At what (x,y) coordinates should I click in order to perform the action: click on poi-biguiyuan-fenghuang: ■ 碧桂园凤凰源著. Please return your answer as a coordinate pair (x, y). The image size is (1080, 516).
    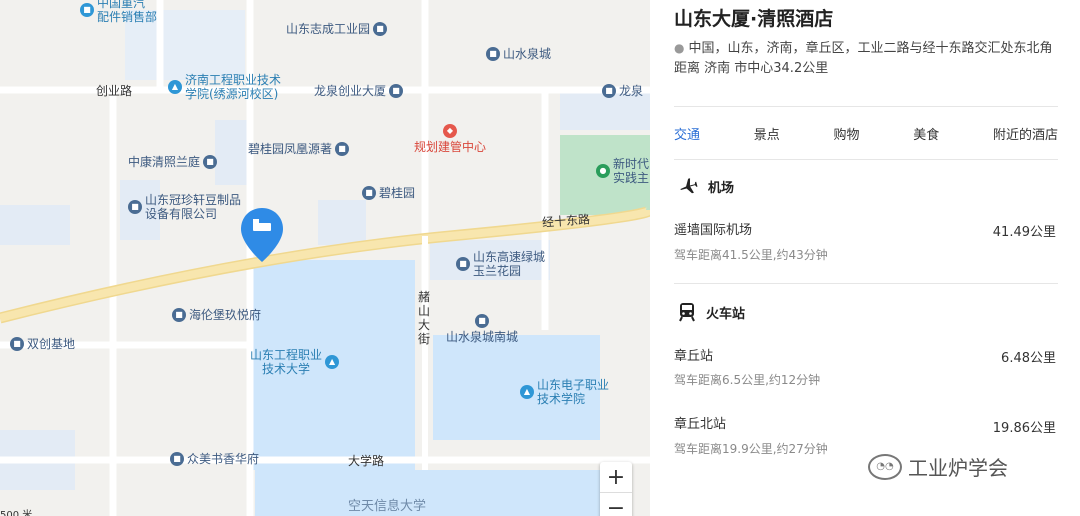
    Looking at the image, I should click on (299, 149).